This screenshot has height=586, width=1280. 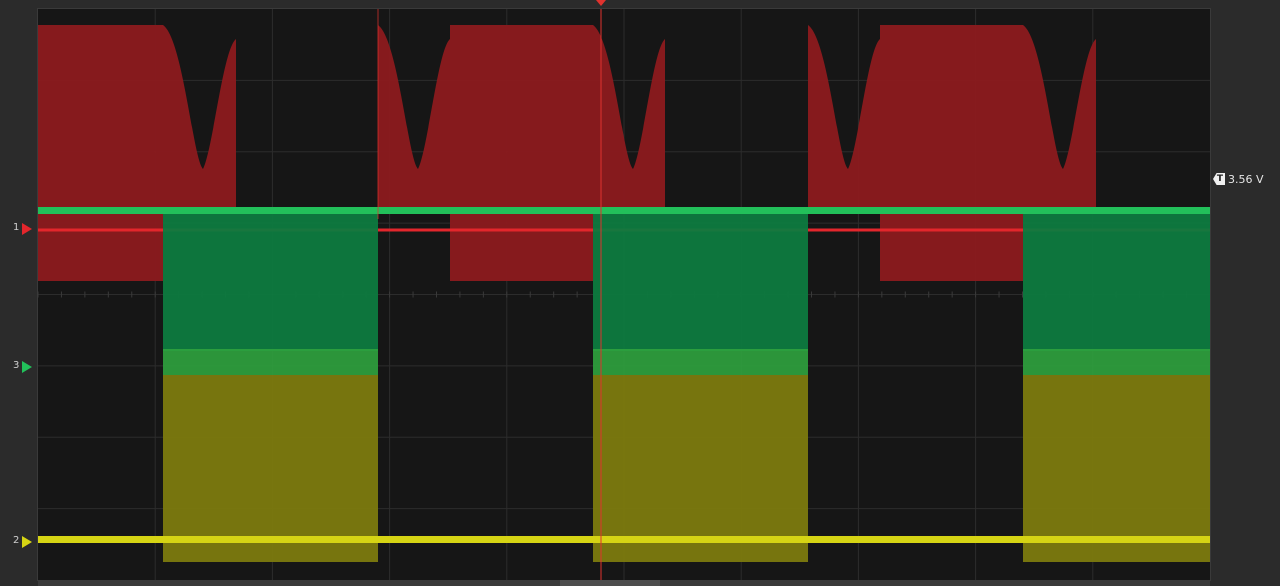 I want to click on channel-3-offset-marker: 3, so click(x=16, y=367).